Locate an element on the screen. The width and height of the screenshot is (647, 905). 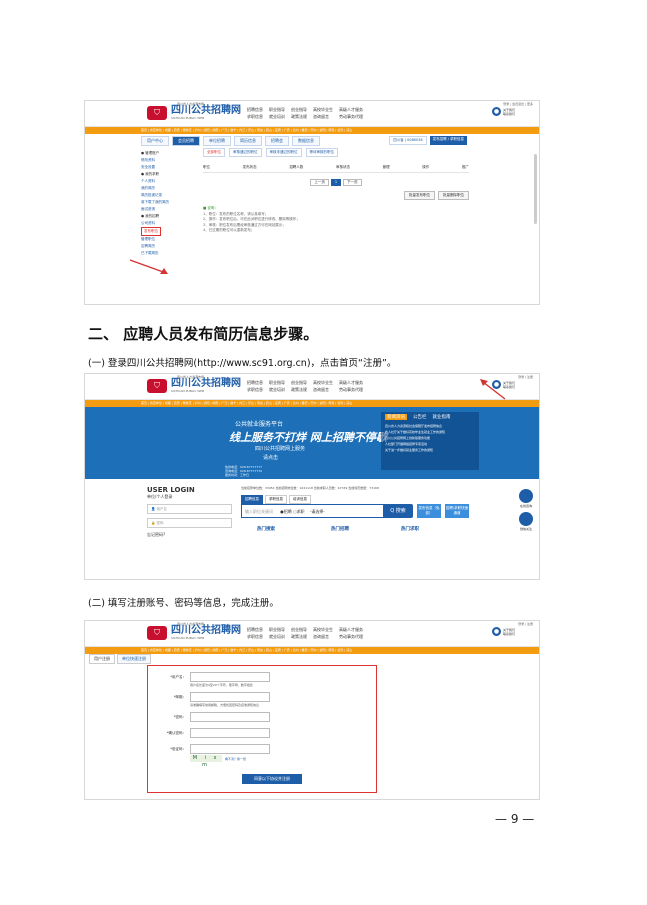
sidebar-item: 公司资料 is located at coordinates (167, 223).